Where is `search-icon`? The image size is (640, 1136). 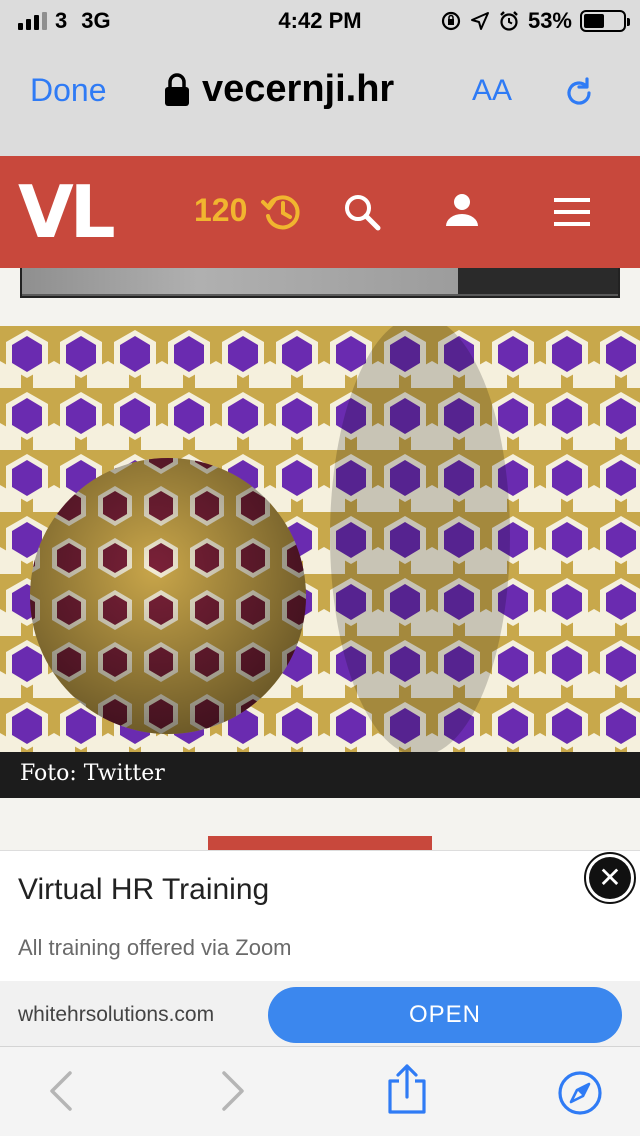 search-icon is located at coordinates (362, 212).